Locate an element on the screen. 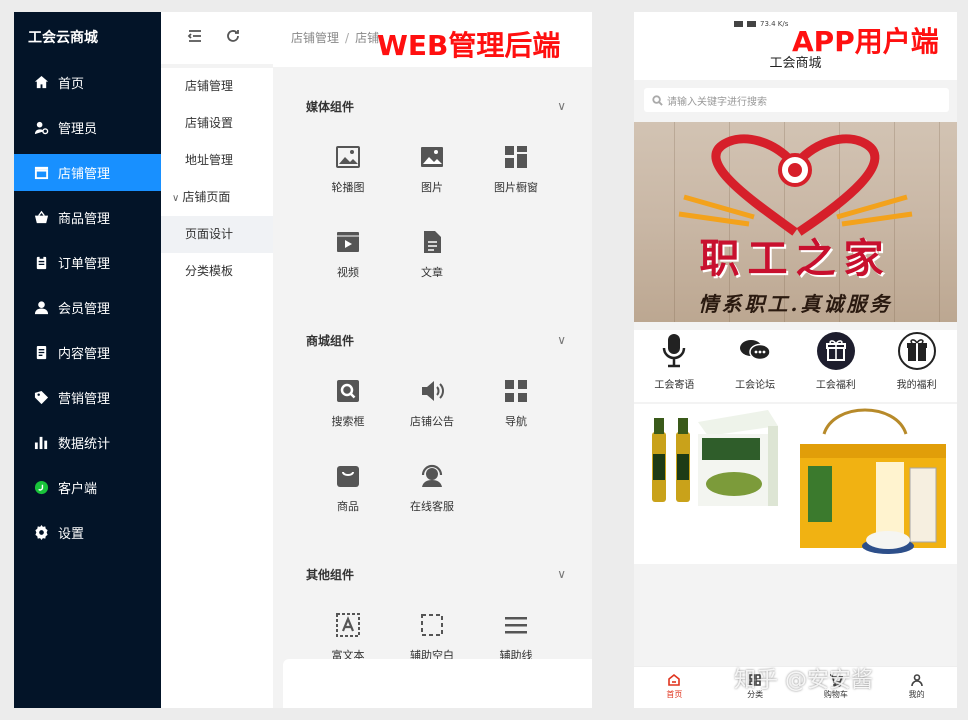  section-header: 其他组件 ∨ is located at coordinates (432, 574).